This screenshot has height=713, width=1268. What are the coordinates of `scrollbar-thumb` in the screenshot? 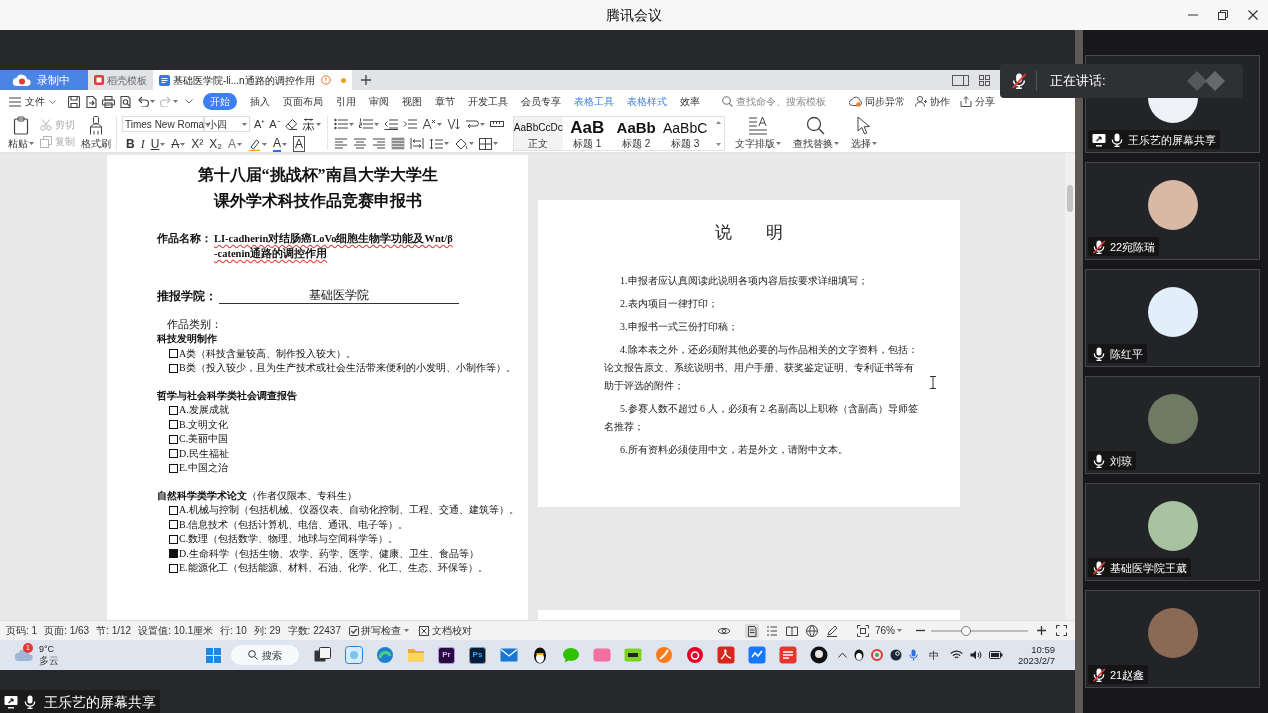 It's located at (1070, 198).